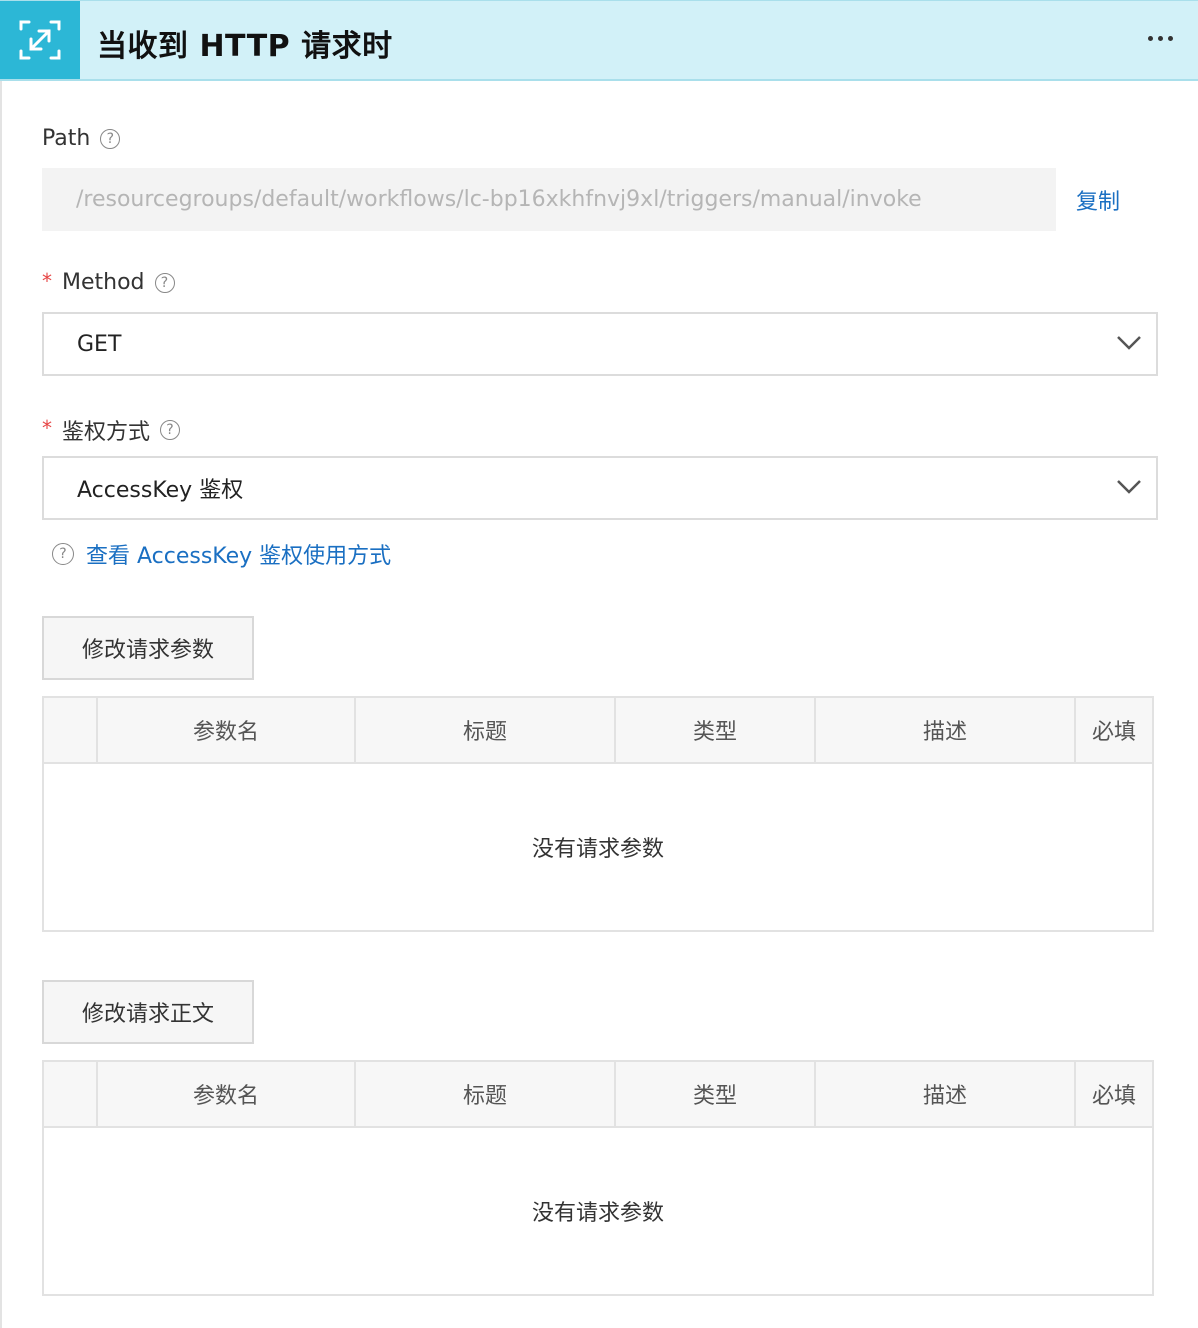 The width and height of the screenshot is (1198, 1328). I want to click on method-value: GET, so click(99, 344).